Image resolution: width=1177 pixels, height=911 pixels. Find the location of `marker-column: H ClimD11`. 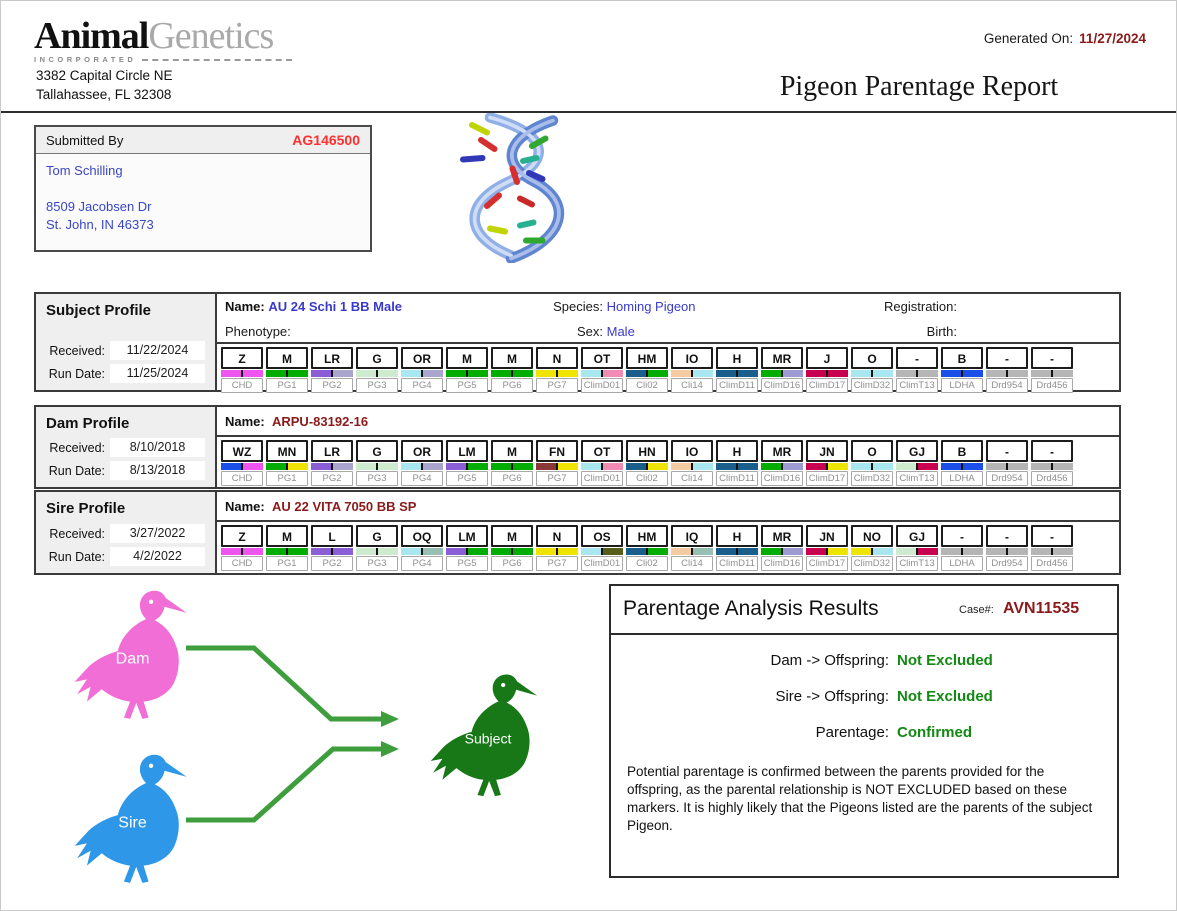

marker-column: H ClimD11 is located at coordinates (737, 370).